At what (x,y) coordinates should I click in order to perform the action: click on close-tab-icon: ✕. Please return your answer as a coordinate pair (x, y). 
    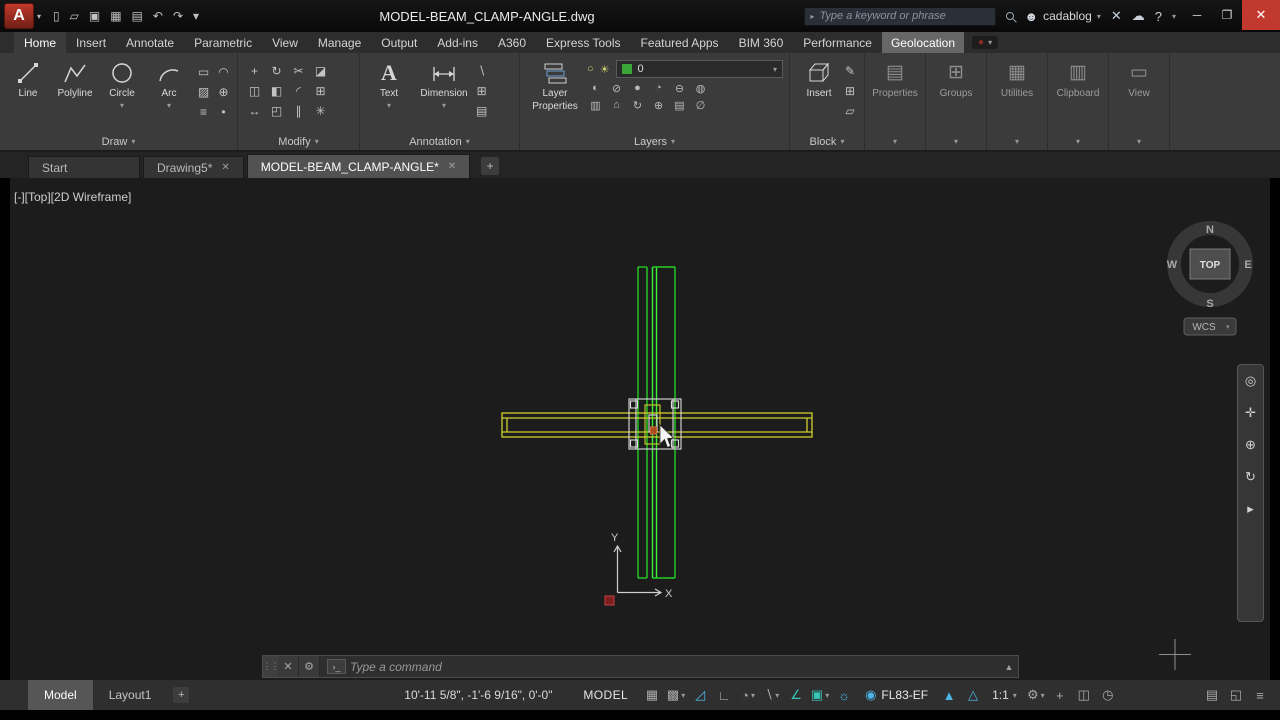
    Looking at the image, I should click on (452, 166).